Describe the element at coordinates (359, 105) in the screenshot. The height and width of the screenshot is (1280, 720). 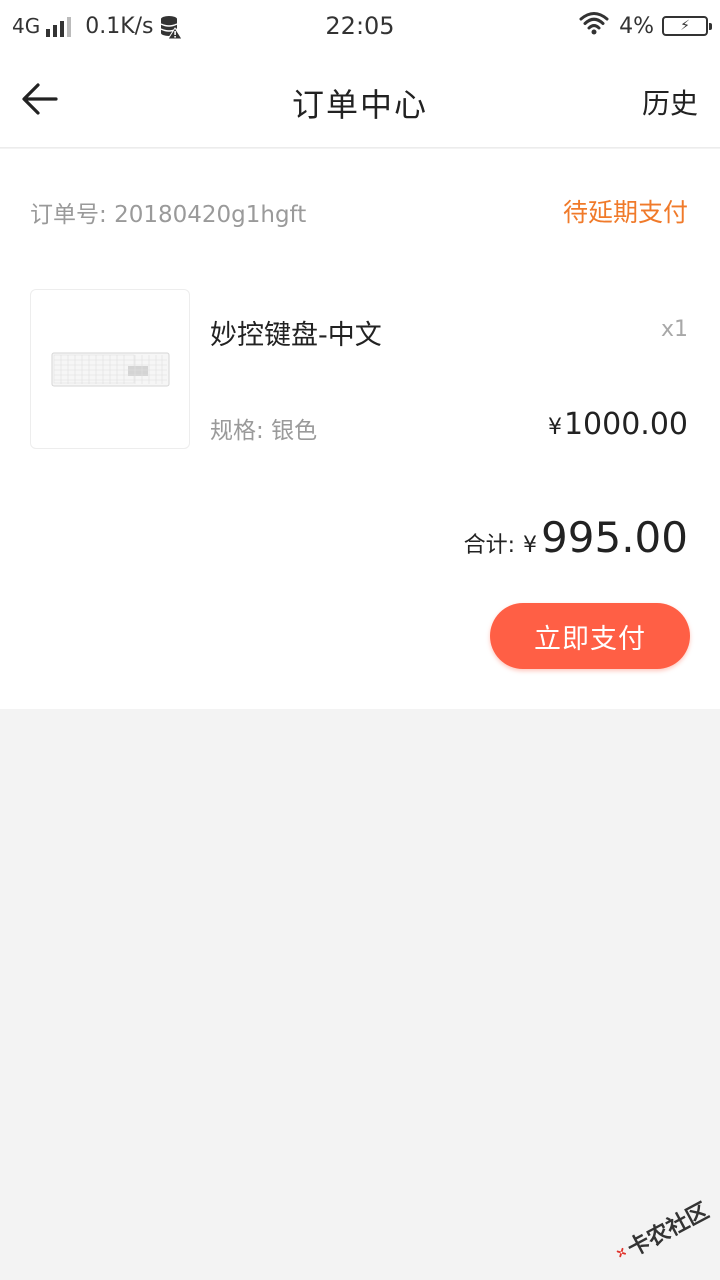
I see `page-title: 订单中心` at that location.